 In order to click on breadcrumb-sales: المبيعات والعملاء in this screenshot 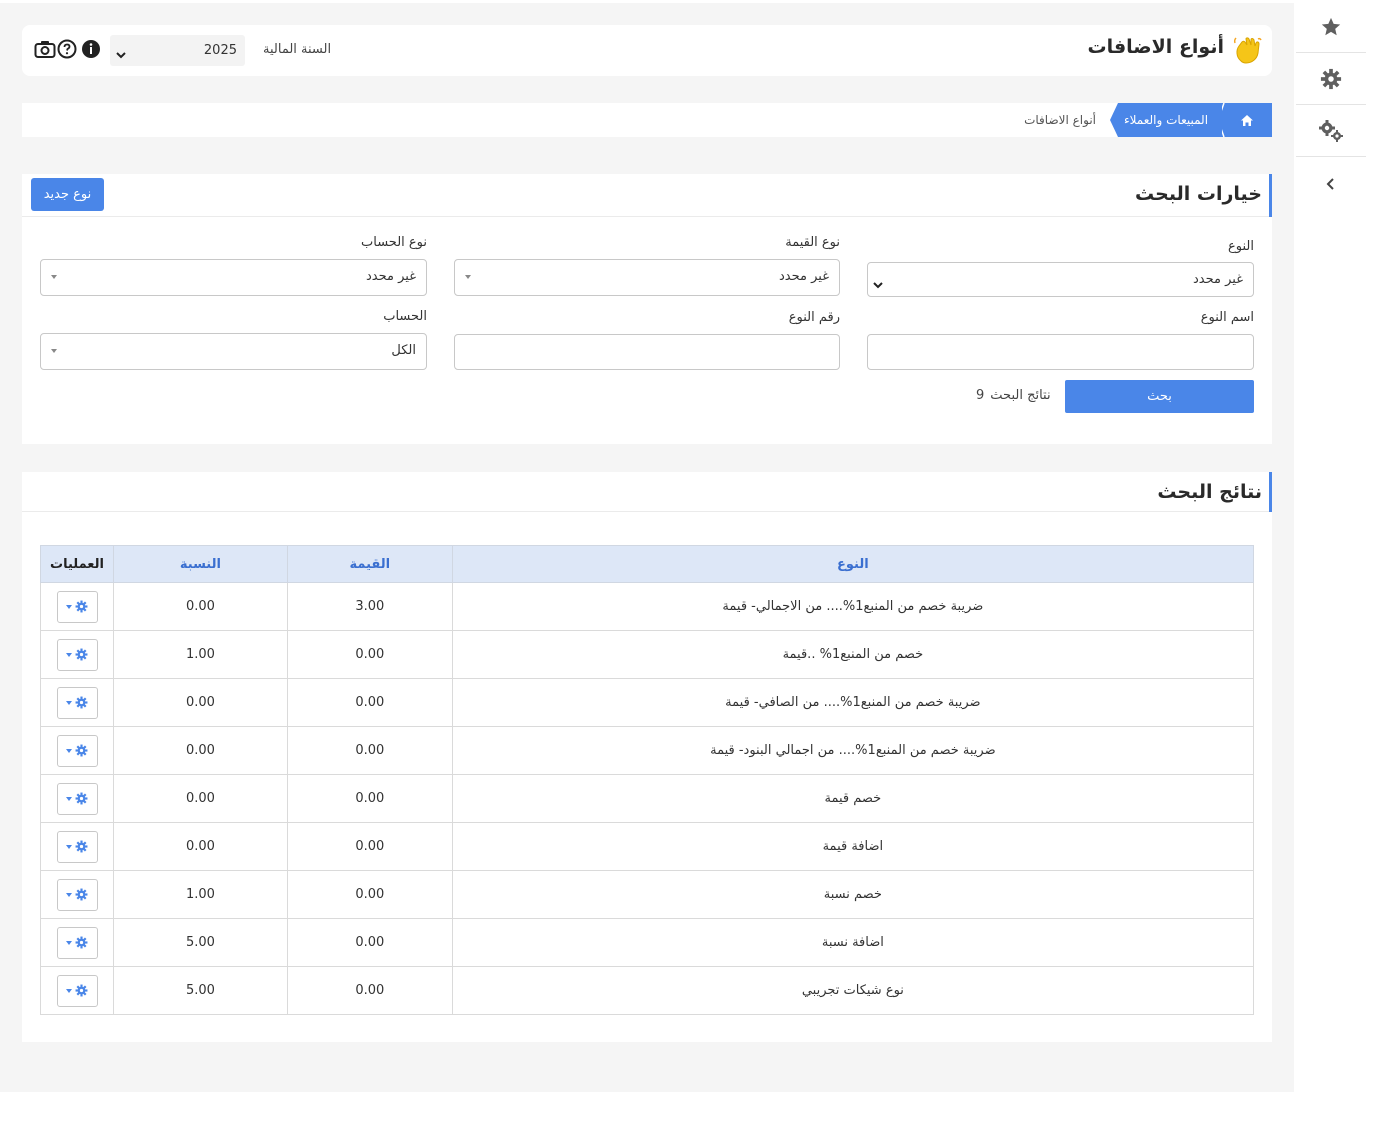, I will do `click(1166, 120)`.